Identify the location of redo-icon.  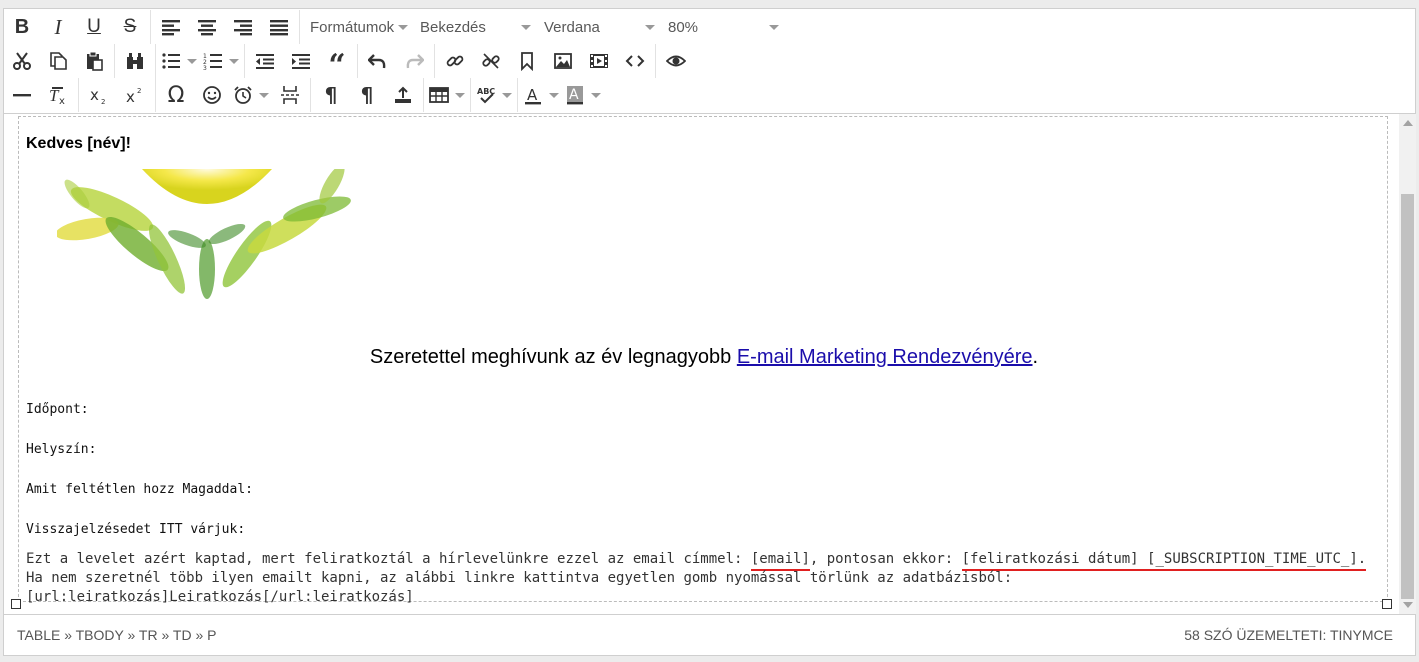
(415, 61).